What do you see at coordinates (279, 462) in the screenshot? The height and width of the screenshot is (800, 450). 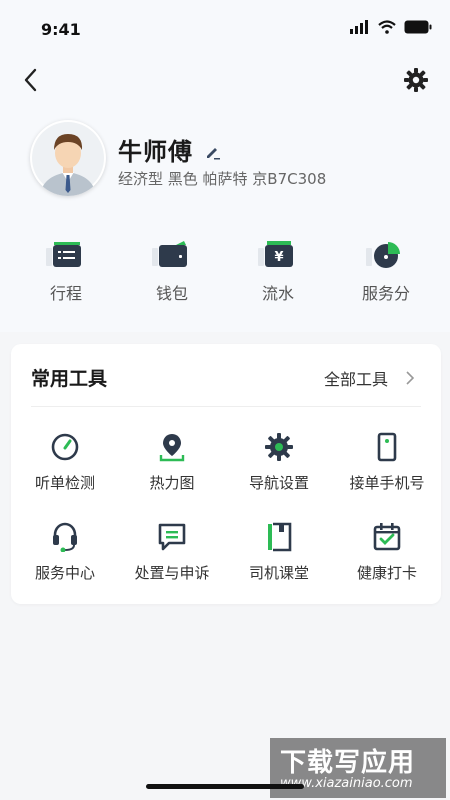 I see `tool-navigation-settings: 导航设置` at bounding box center [279, 462].